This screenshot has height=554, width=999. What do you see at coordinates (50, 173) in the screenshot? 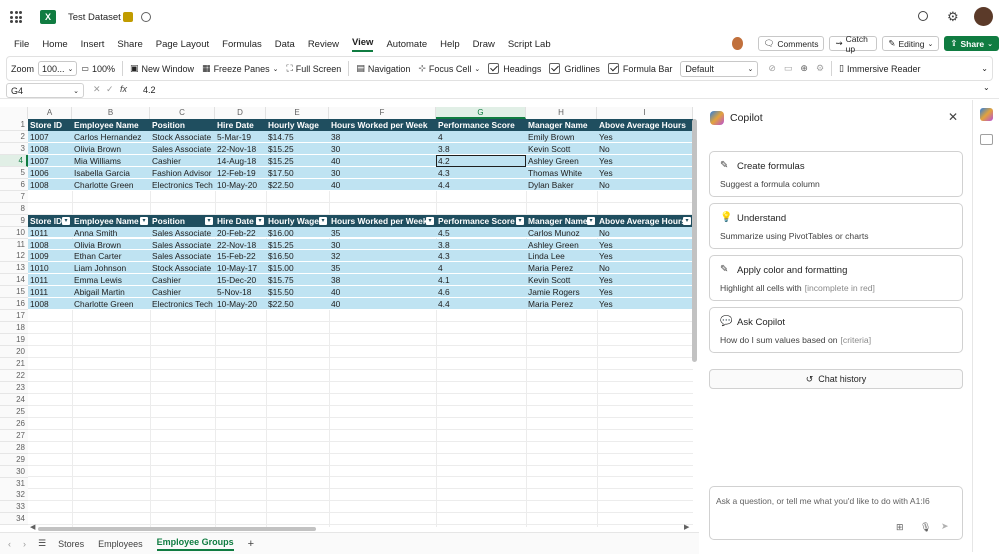
I see `table-cell: 1006` at bounding box center [50, 173].